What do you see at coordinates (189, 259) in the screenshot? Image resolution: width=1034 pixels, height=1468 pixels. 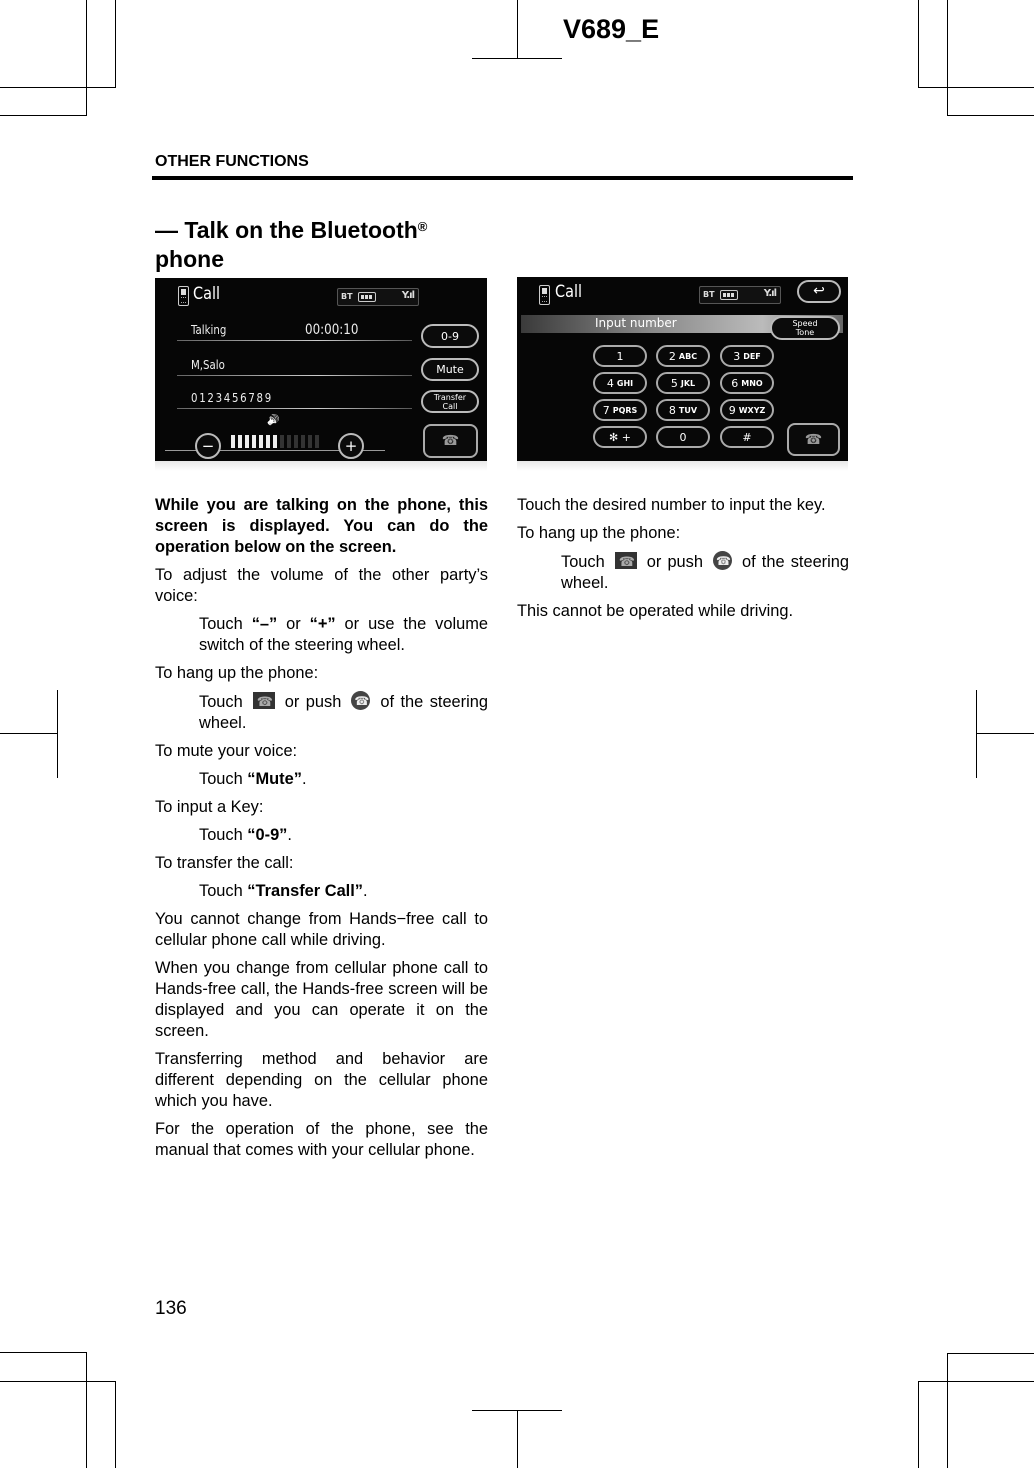 I see `title-text-2: phone` at bounding box center [189, 259].